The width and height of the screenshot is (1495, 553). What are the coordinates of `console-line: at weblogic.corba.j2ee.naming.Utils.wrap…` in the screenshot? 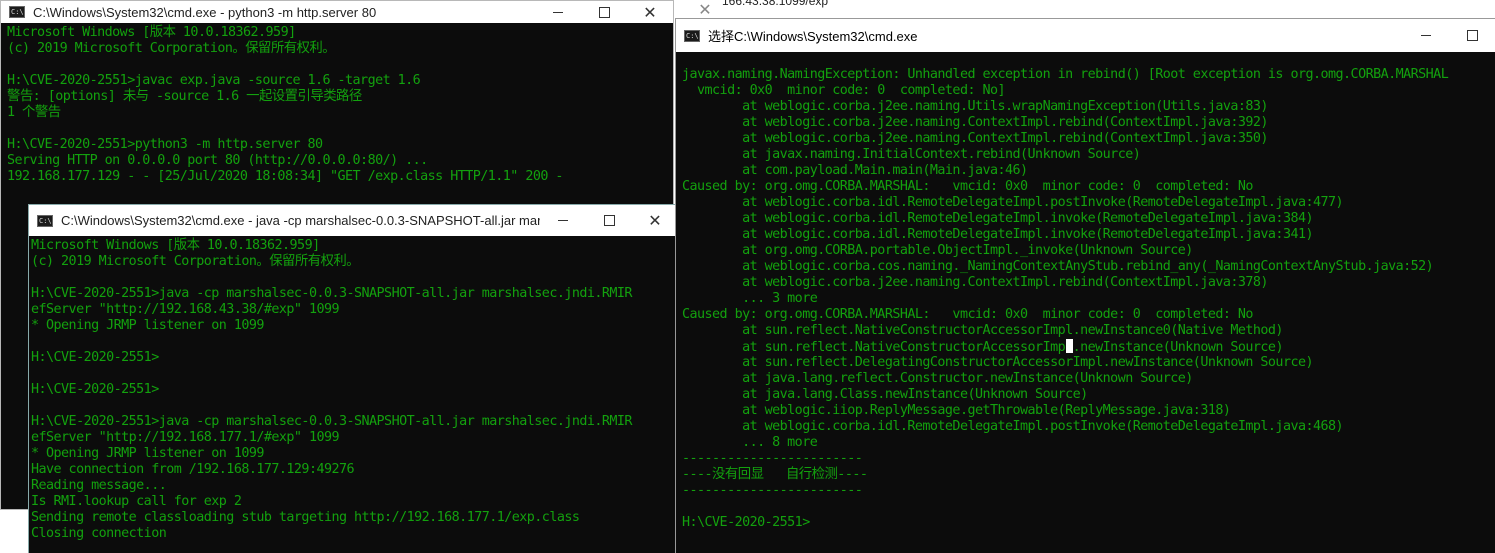 It's located at (975, 106).